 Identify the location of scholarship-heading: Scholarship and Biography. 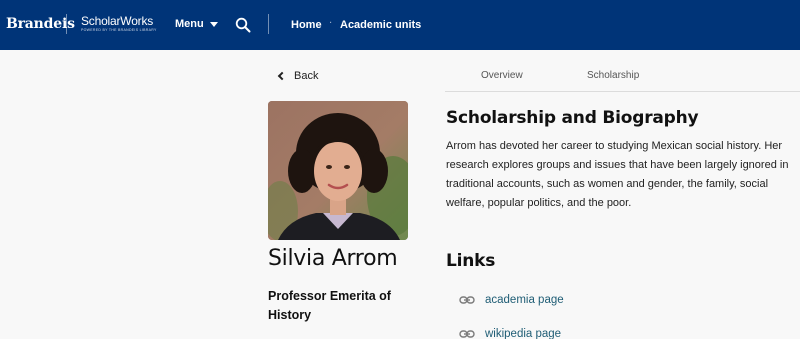
(572, 118).